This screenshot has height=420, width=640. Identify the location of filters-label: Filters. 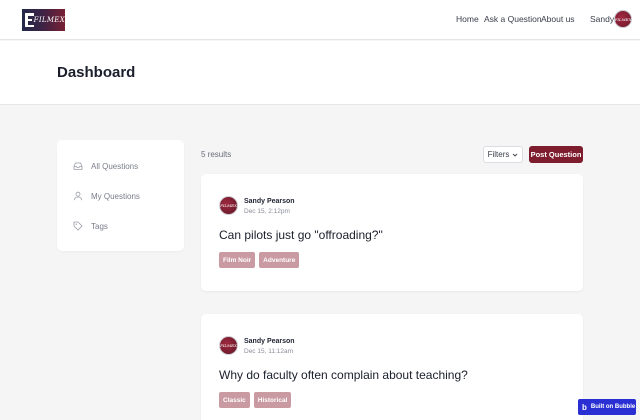
(498, 154).